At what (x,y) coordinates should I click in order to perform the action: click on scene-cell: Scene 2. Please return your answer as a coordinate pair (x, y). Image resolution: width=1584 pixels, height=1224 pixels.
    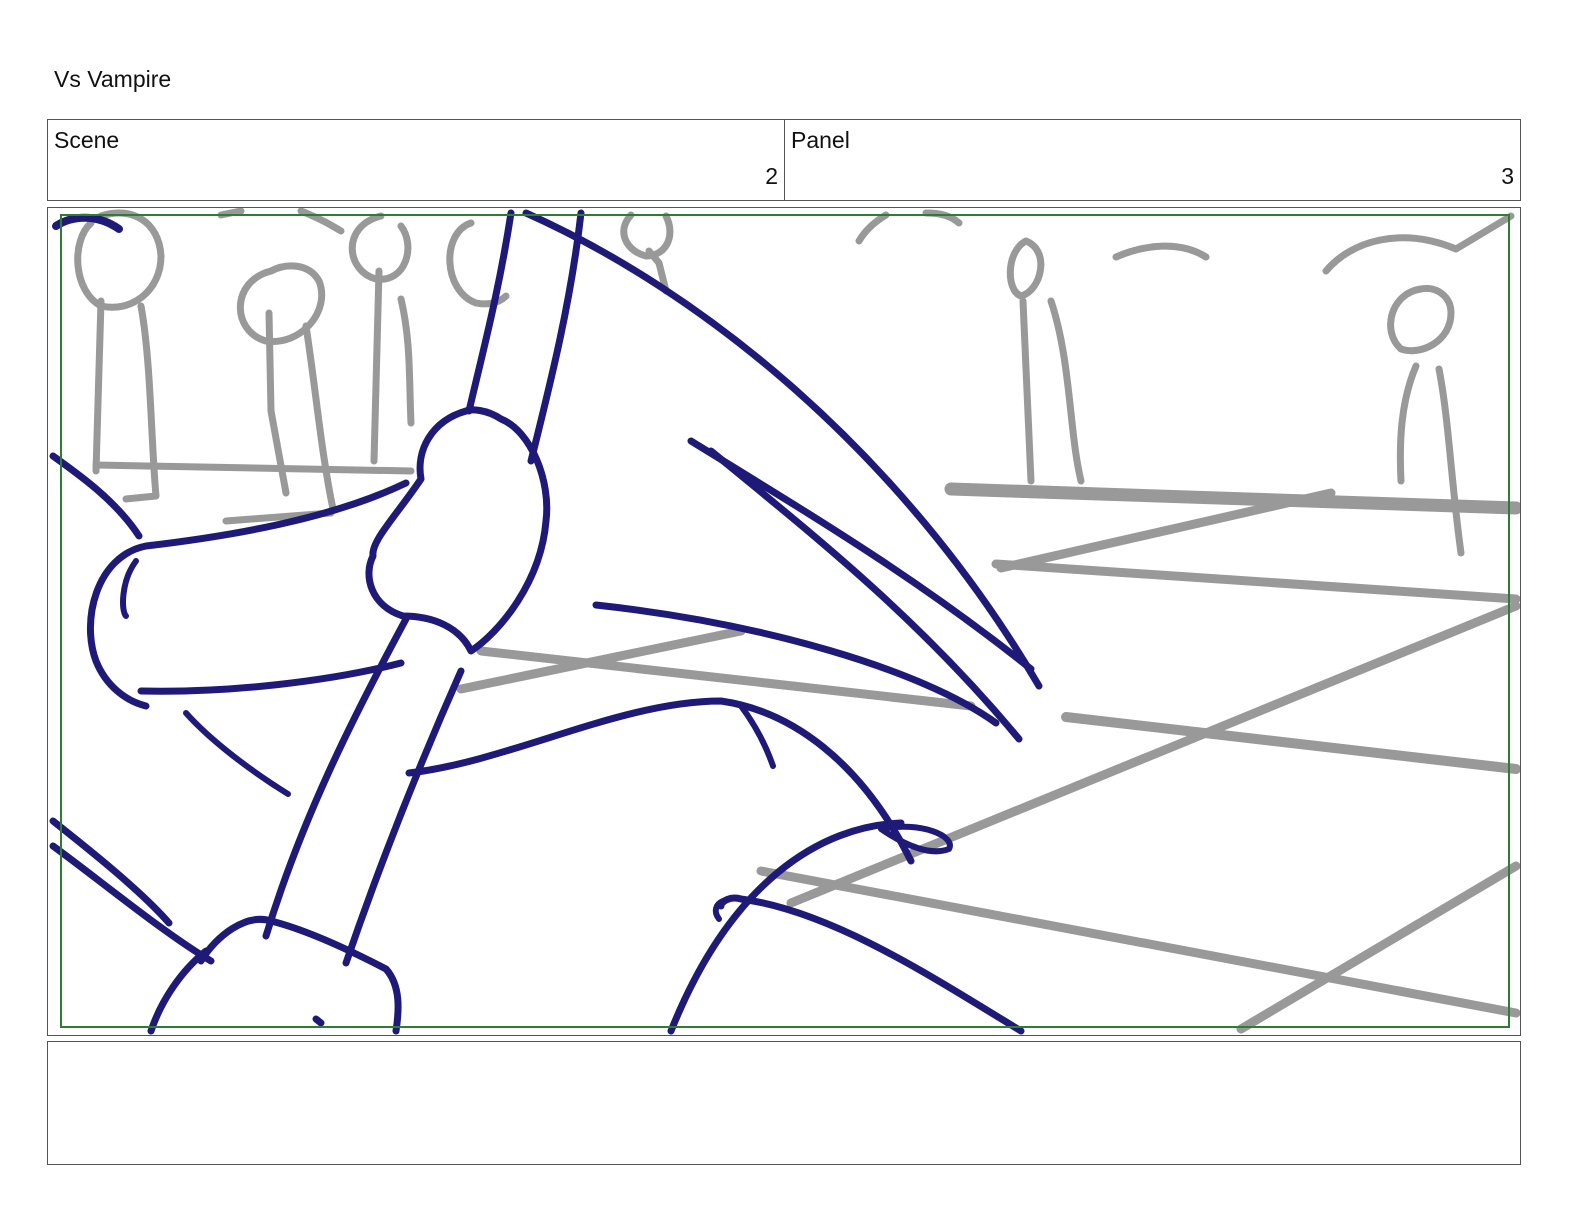
    Looking at the image, I should click on (416, 160).